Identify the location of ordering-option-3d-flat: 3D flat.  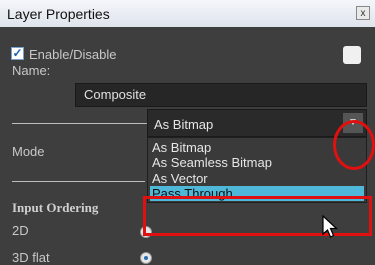
(31, 257).